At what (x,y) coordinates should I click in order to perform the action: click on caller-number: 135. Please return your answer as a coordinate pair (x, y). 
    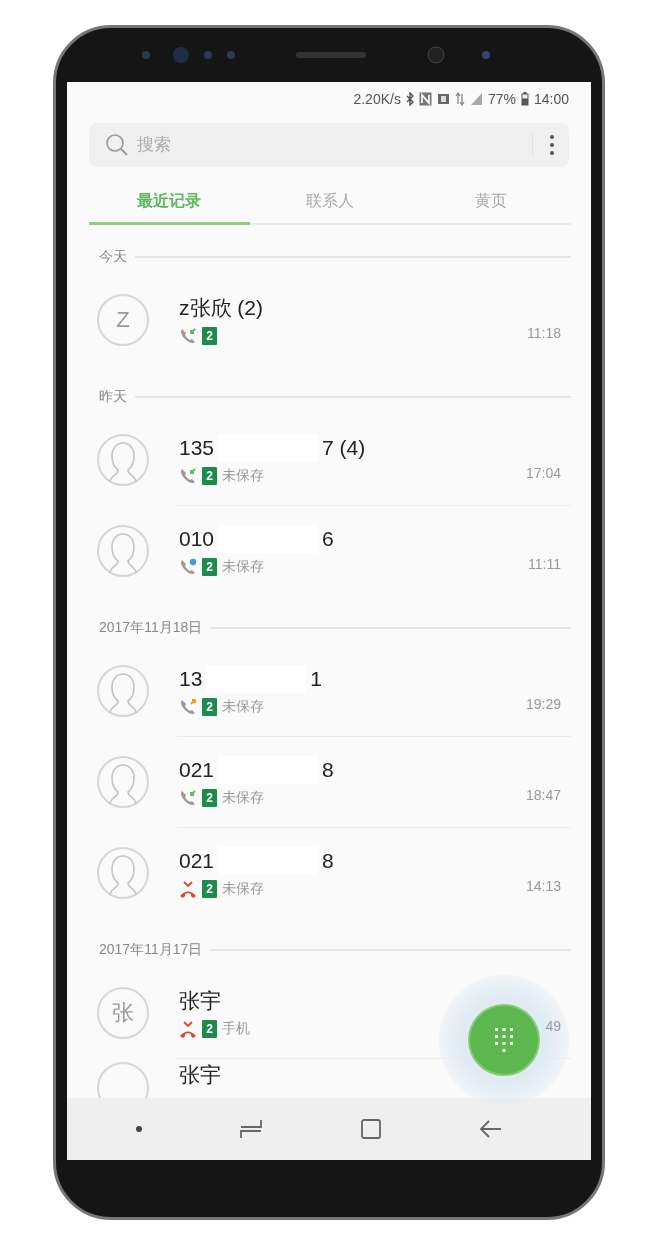
    Looking at the image, I should click on (197, 447).